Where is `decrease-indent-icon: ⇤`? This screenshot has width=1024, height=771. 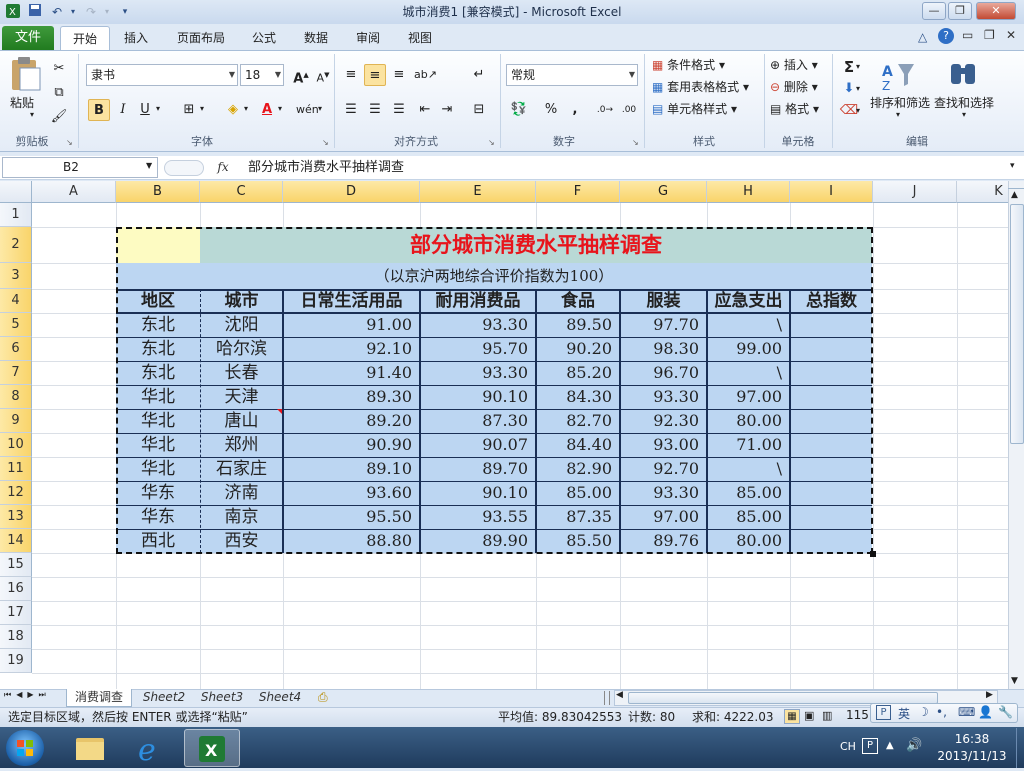 decrease-indent-icon: ⇤ is located at coordinates (425, 110).